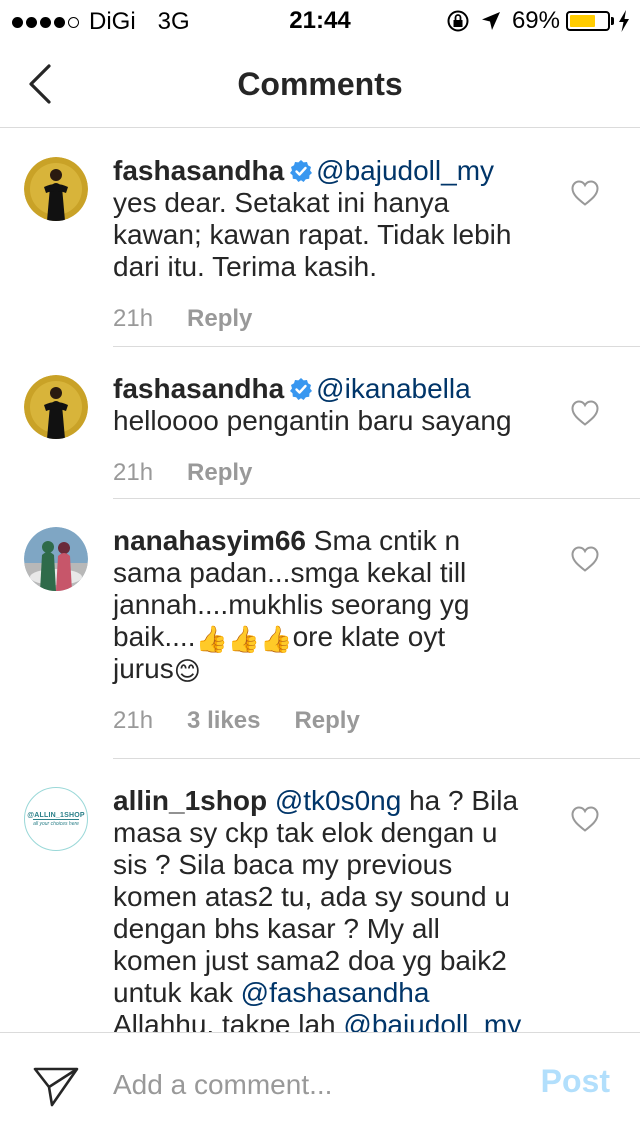  I want to click on comment-text-line: jurus, so click(143, 668).